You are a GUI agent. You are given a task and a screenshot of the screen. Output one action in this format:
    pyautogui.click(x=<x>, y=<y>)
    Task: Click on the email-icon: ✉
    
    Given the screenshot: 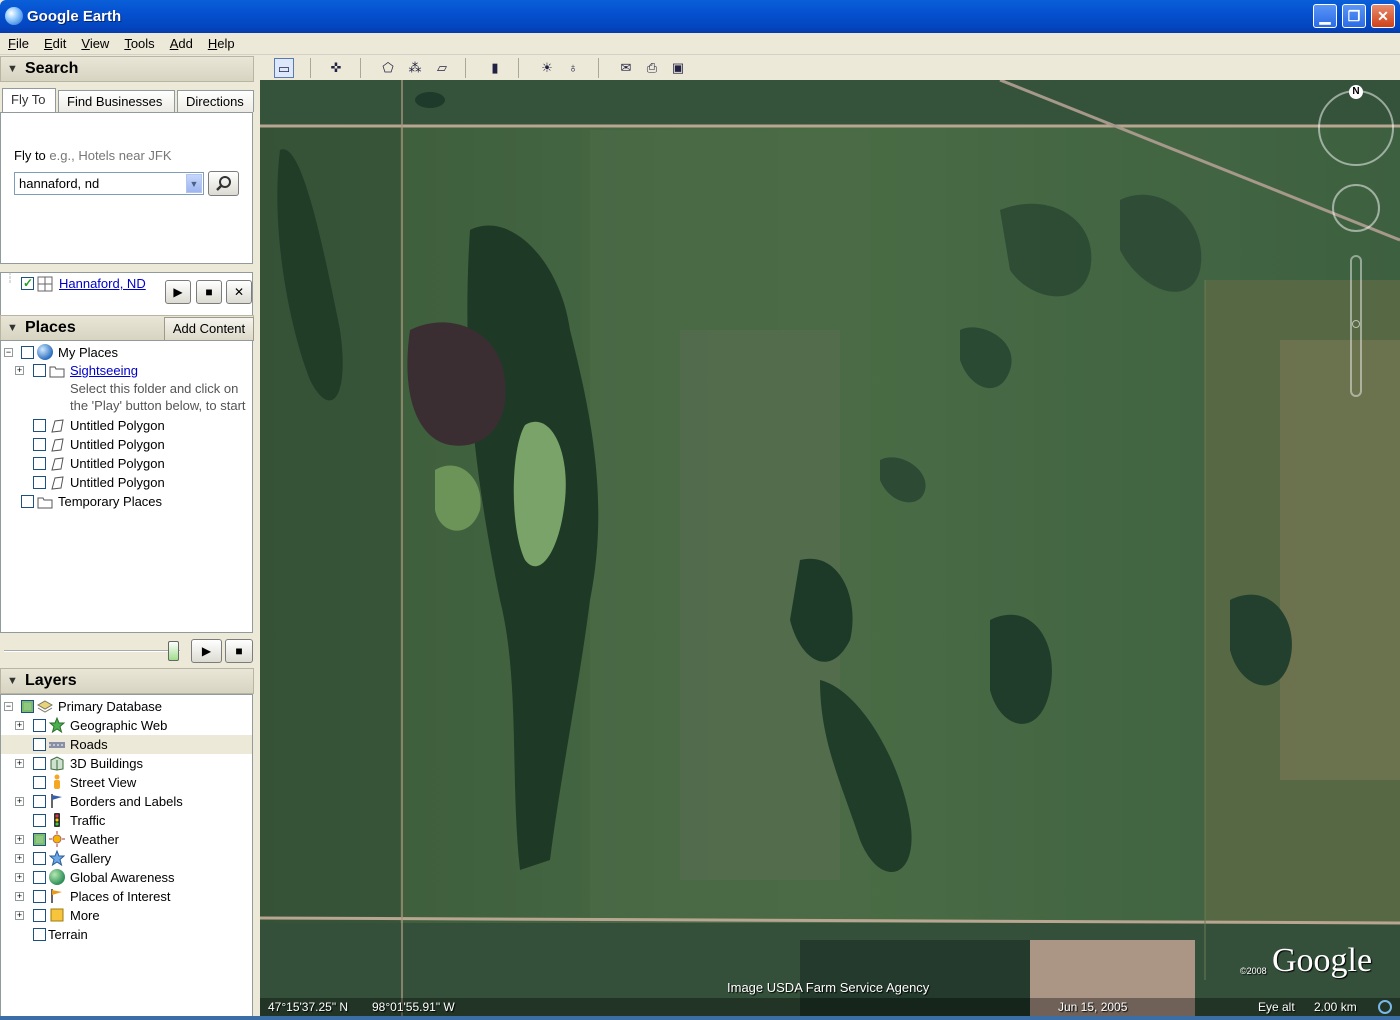 What is the action you would take?
    pyautogui.click(x=626, y=67)
    